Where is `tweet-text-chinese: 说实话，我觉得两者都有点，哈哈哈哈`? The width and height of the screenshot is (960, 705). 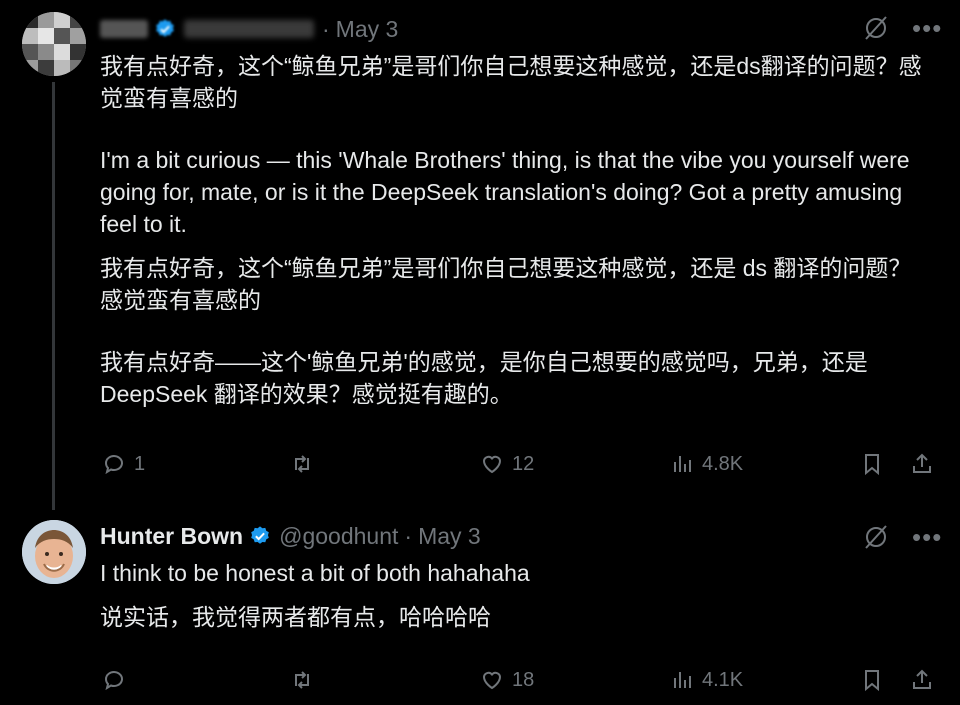
tweet-text-chinese: 说实话，我觉得两者都有点，哈哈哈哈 is located at coordinates (295, 617).